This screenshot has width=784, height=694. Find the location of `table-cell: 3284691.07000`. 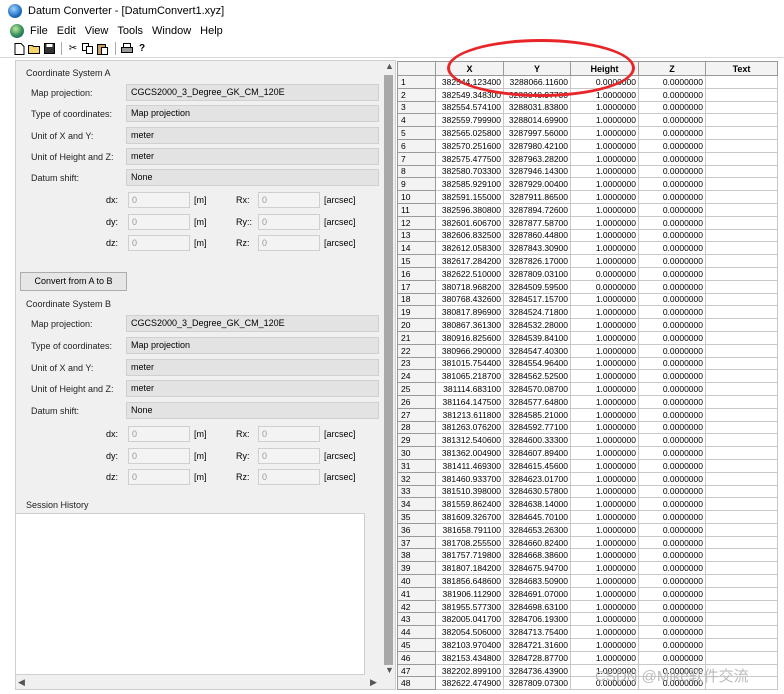

table-cell: 3284691.07000 is located at coordinates (537, 593).